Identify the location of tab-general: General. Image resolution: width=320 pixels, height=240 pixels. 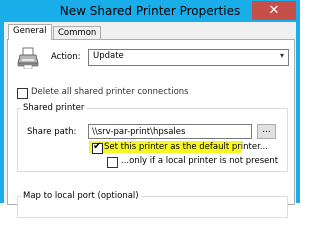
(30, 32).